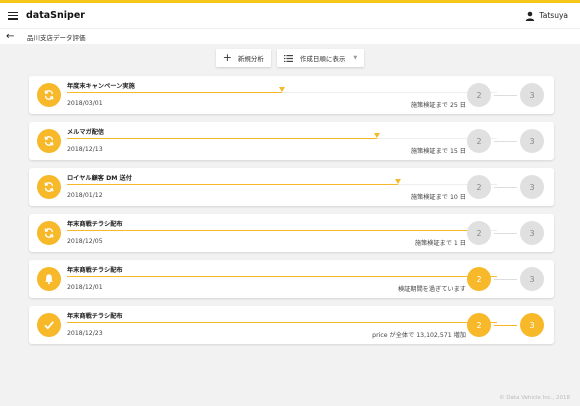 Image resolution: width=580 pixels, height=406 pixels. Describe the element at coordinates (13, 15) in the screenshot. I see `menu-icon` at that location.